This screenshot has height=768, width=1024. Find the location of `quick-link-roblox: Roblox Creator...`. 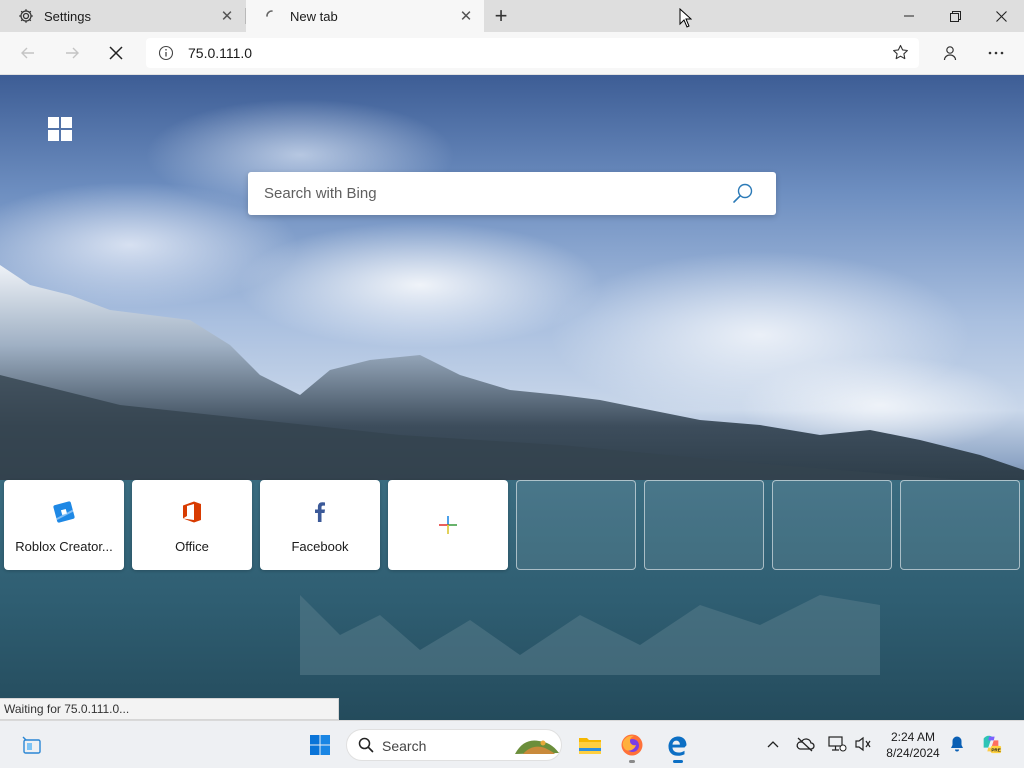

quick-link-roblox: Roblox Creator... is located at coordinates (64, 525).